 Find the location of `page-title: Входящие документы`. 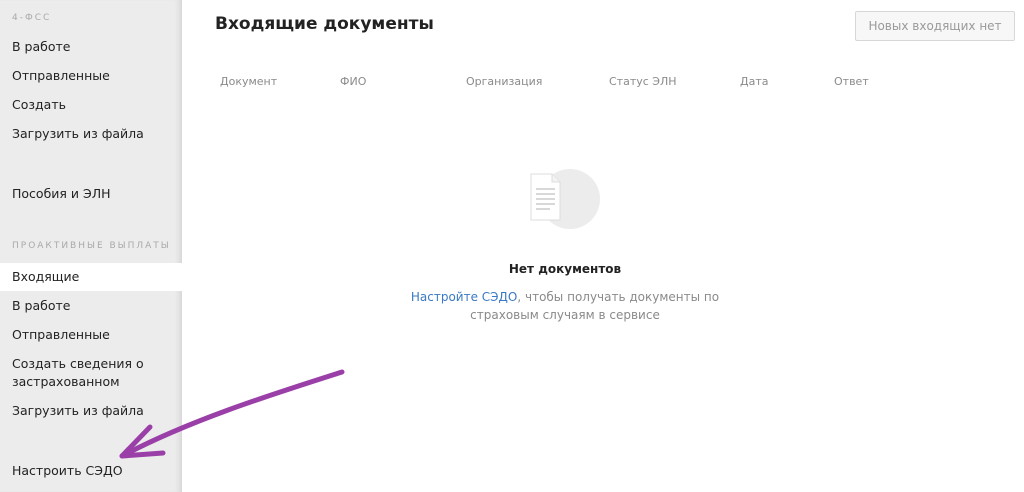

page-title: Входящие документы is located at coordinates (324, 24).